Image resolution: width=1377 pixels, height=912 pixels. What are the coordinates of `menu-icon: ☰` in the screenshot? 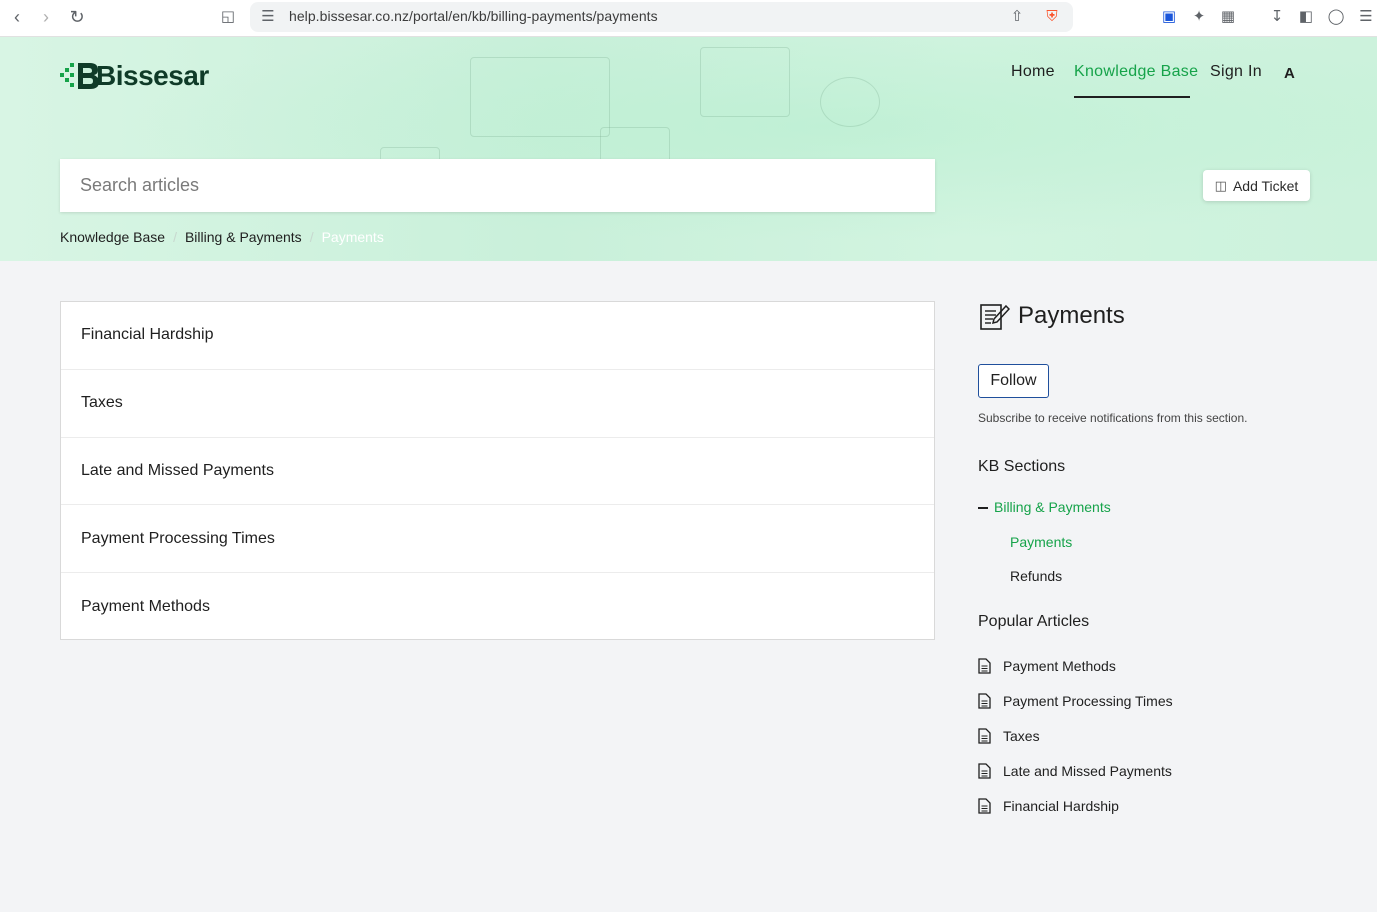 It's located at (1366, 17).